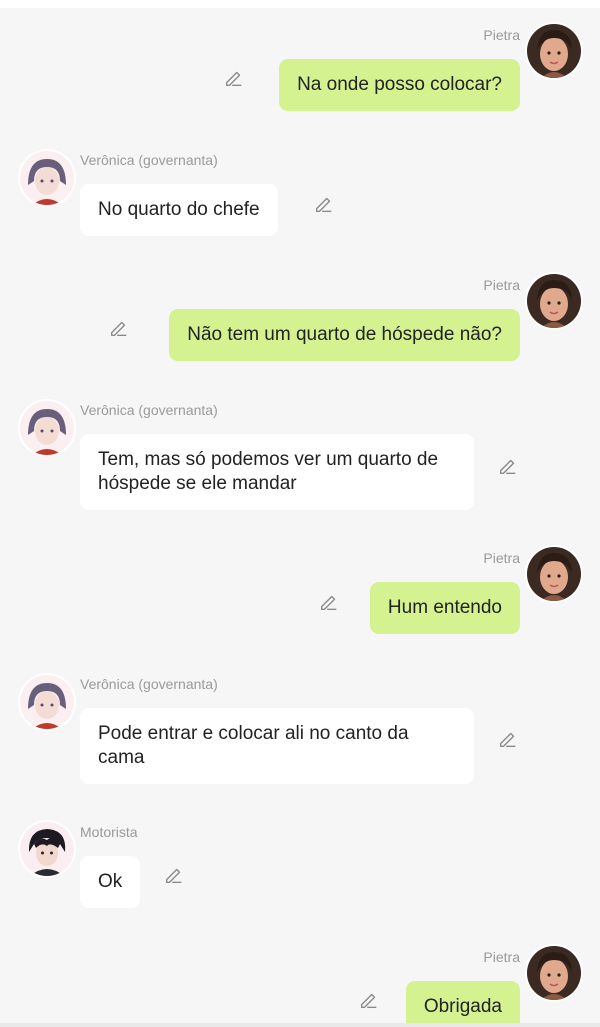  I want to click on message-bubble: Hum entendo, so click(444, 608).